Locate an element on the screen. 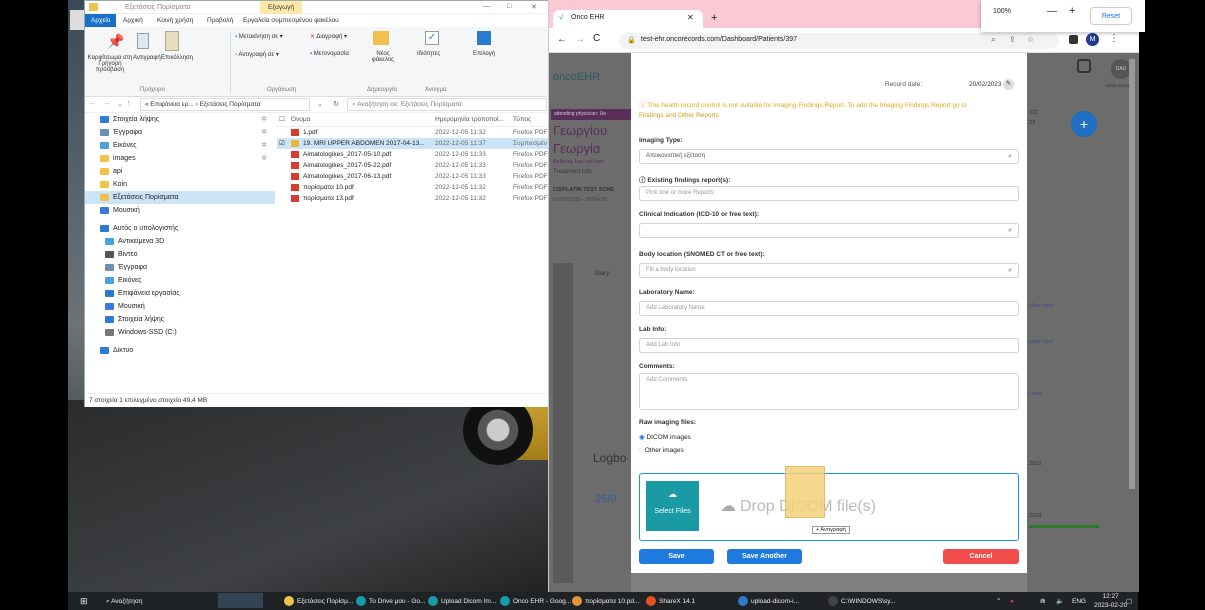 The width and height of the screenshot is (1205, 610). findings-link: Findings and Other Reports is located at coordinates (679, 115).